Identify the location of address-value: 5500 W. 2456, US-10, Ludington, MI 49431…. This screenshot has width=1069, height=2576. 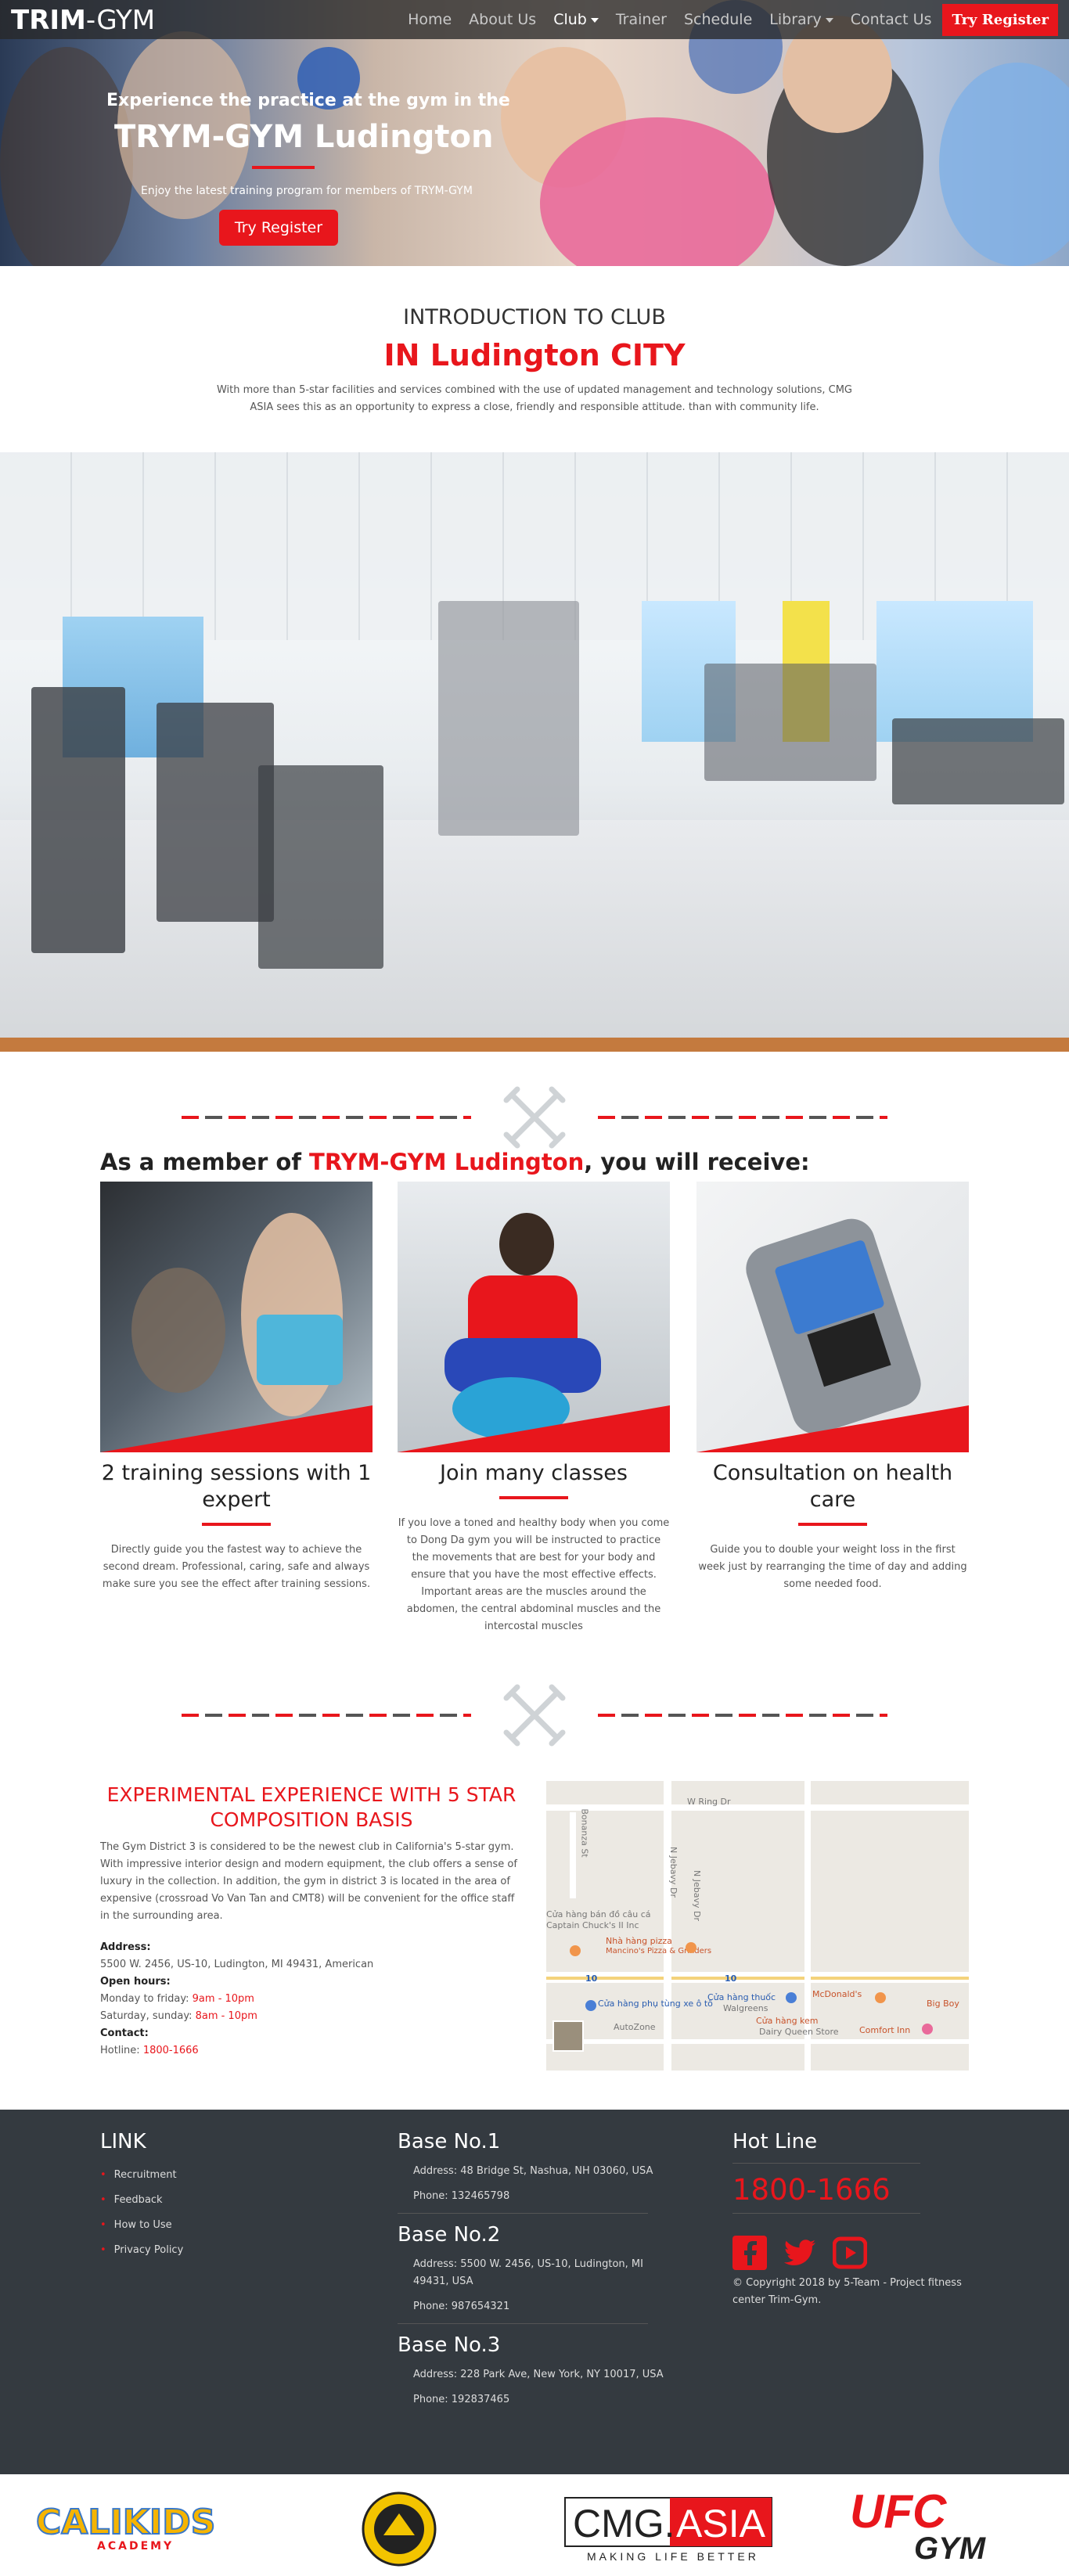
(237, 1965).